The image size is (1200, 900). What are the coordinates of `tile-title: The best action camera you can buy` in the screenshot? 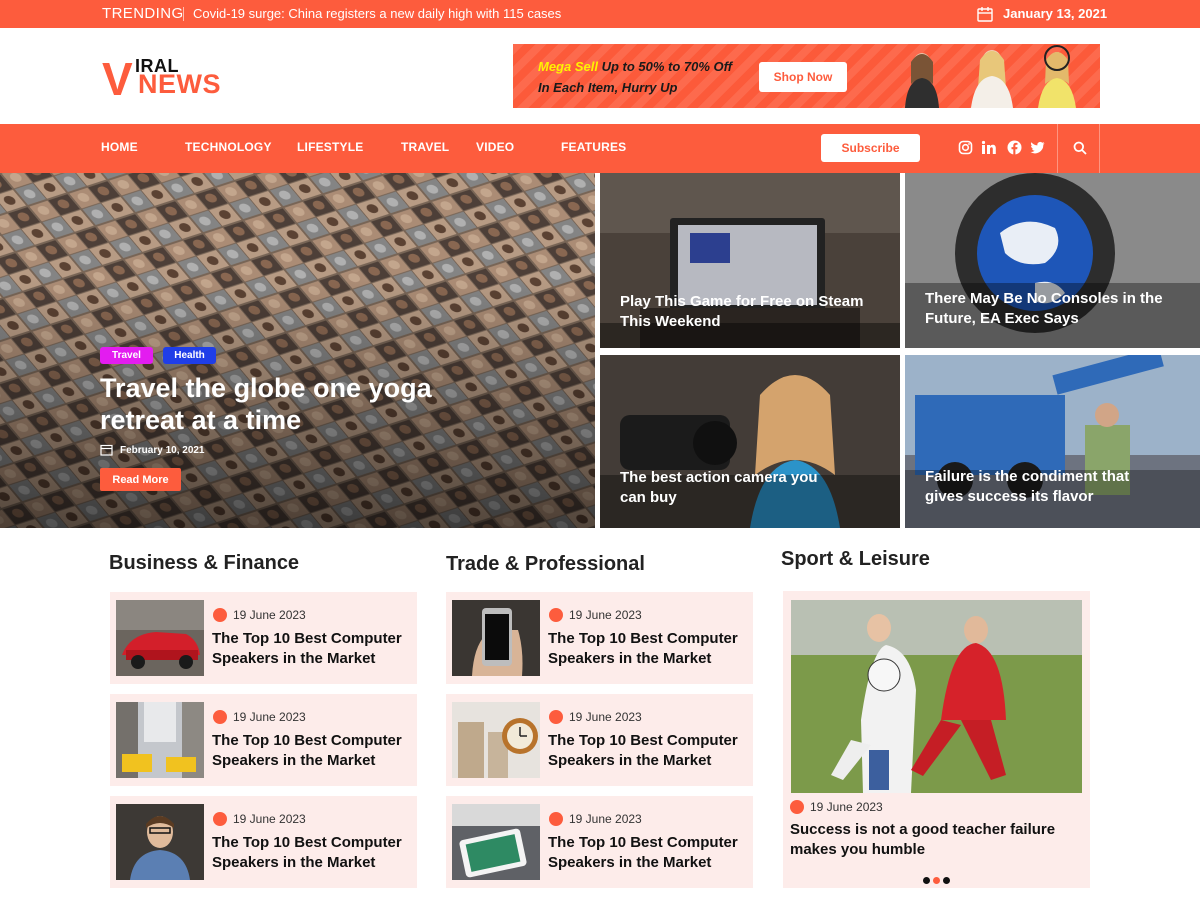 It's located at (720, 488).